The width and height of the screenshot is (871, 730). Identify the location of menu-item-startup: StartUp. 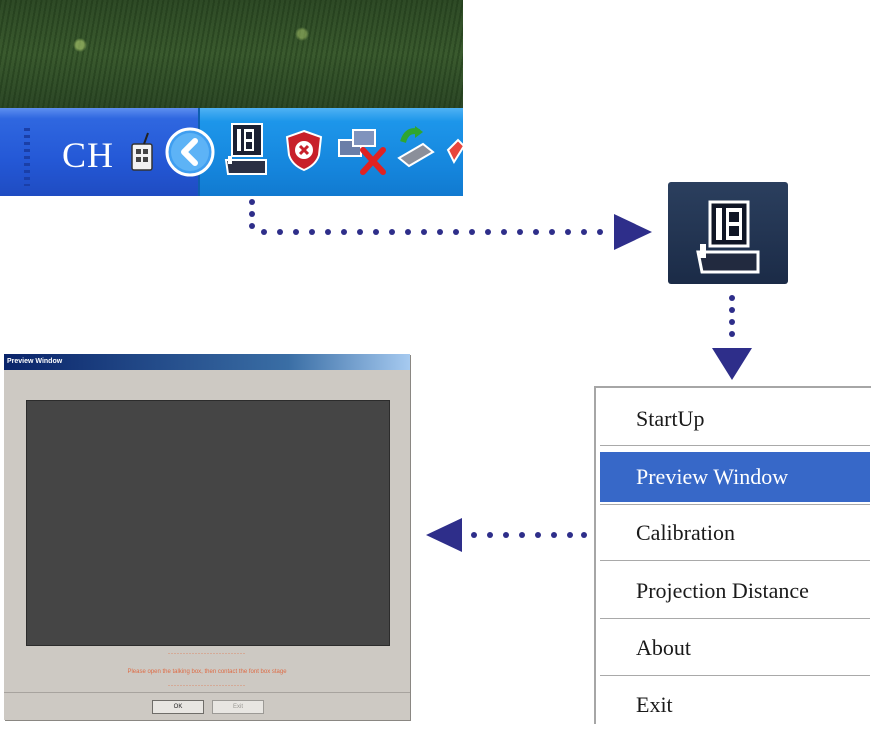
(735, 419).